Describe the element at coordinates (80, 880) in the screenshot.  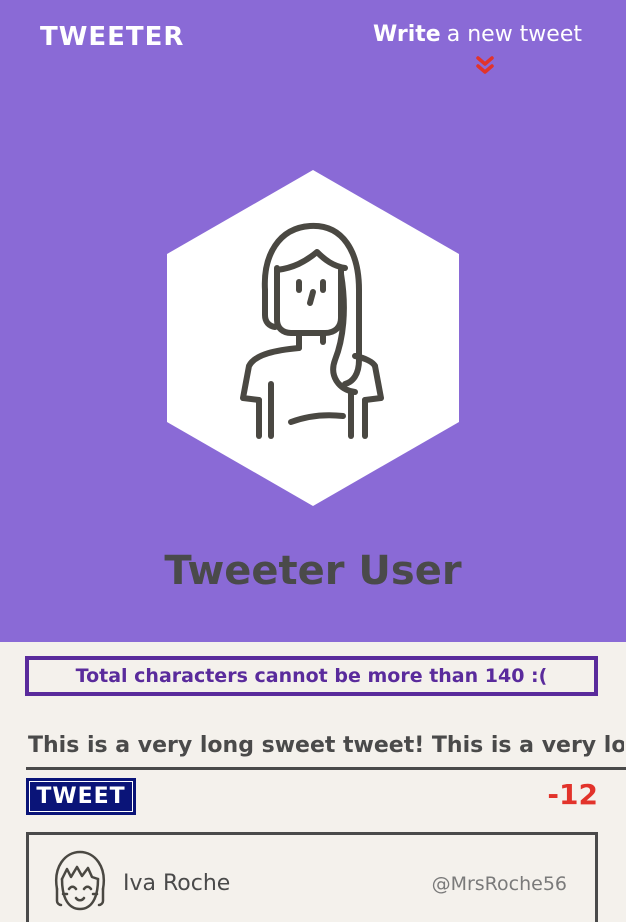
I see `girl-avatar-icon` at that location.